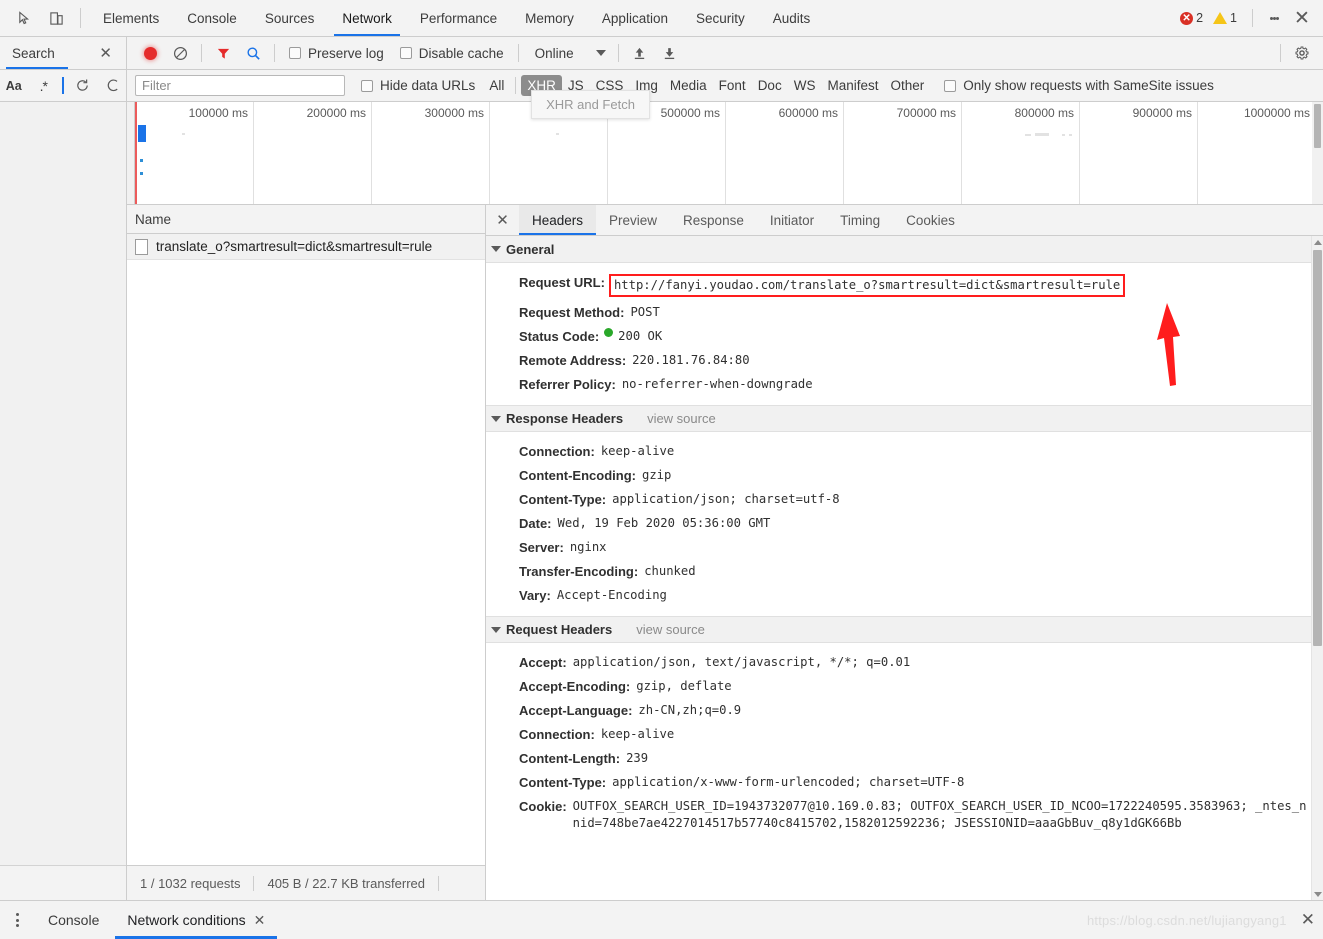  What do you see at coordinates (1076, 85) in the screenshot?
I see `samesite-issues-checkbox: Only show requests with SameSite issues` at bounding box center [1076, 85].